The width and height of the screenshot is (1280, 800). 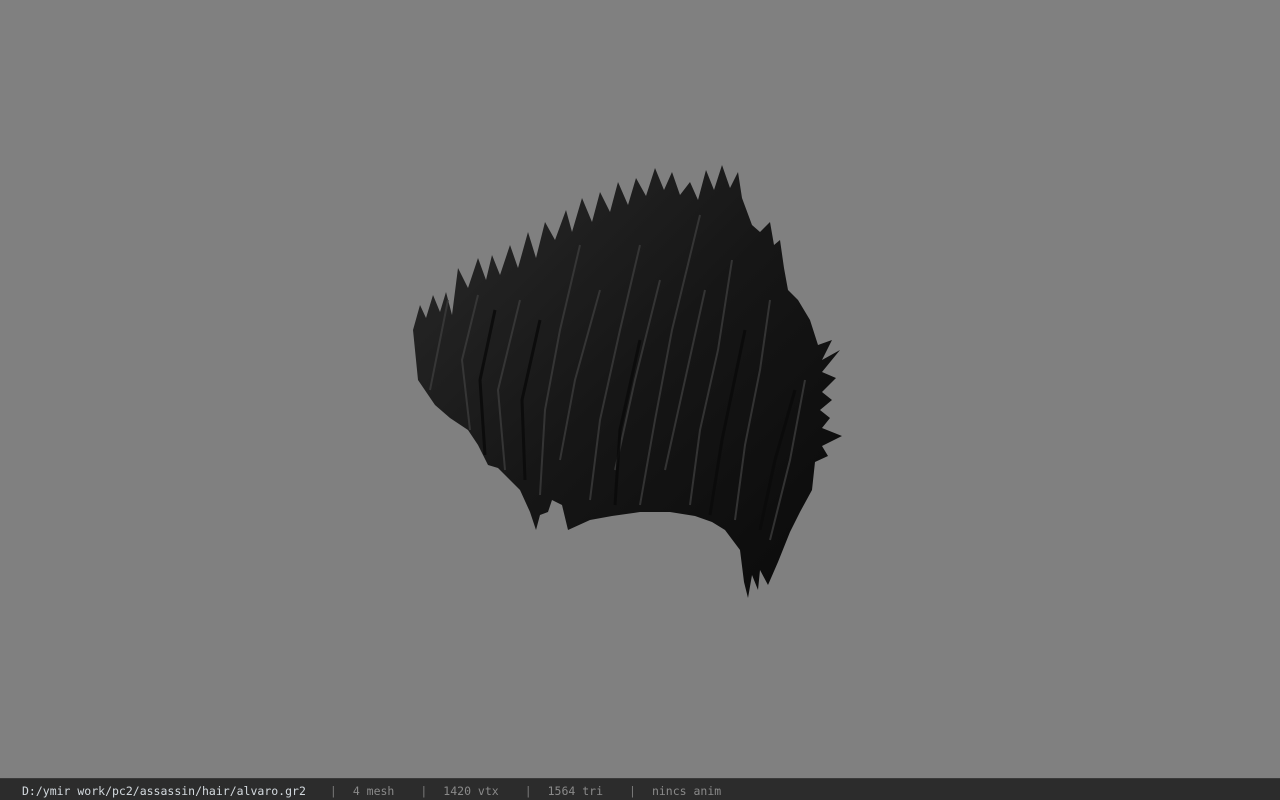 I want to click on animation-status: nincs anim, so click(x=686, y=790).